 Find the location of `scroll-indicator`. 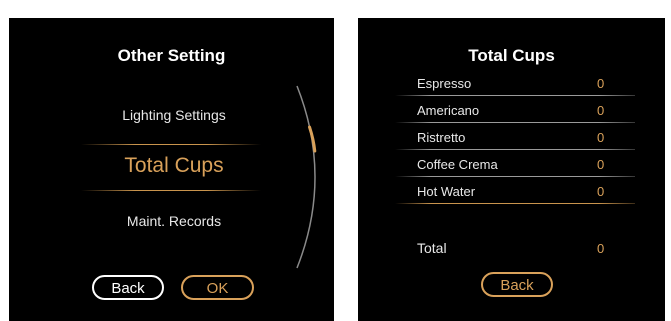

scroll-indicator is located at coordinates (309, 177).